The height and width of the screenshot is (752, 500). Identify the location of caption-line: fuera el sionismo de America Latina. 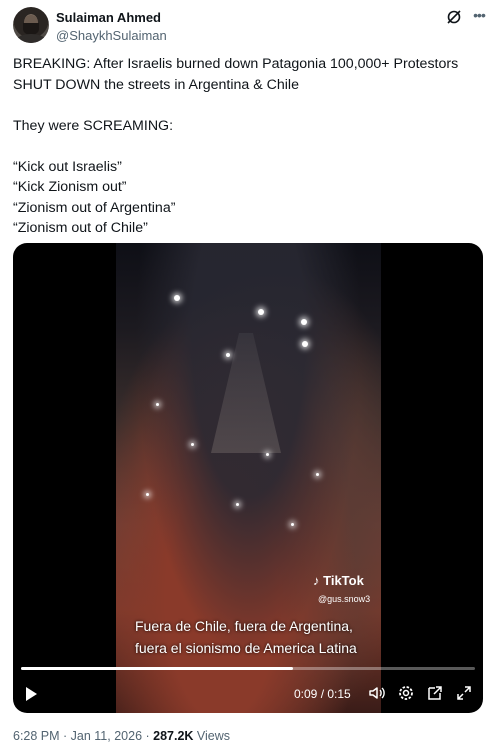
(246, 648).